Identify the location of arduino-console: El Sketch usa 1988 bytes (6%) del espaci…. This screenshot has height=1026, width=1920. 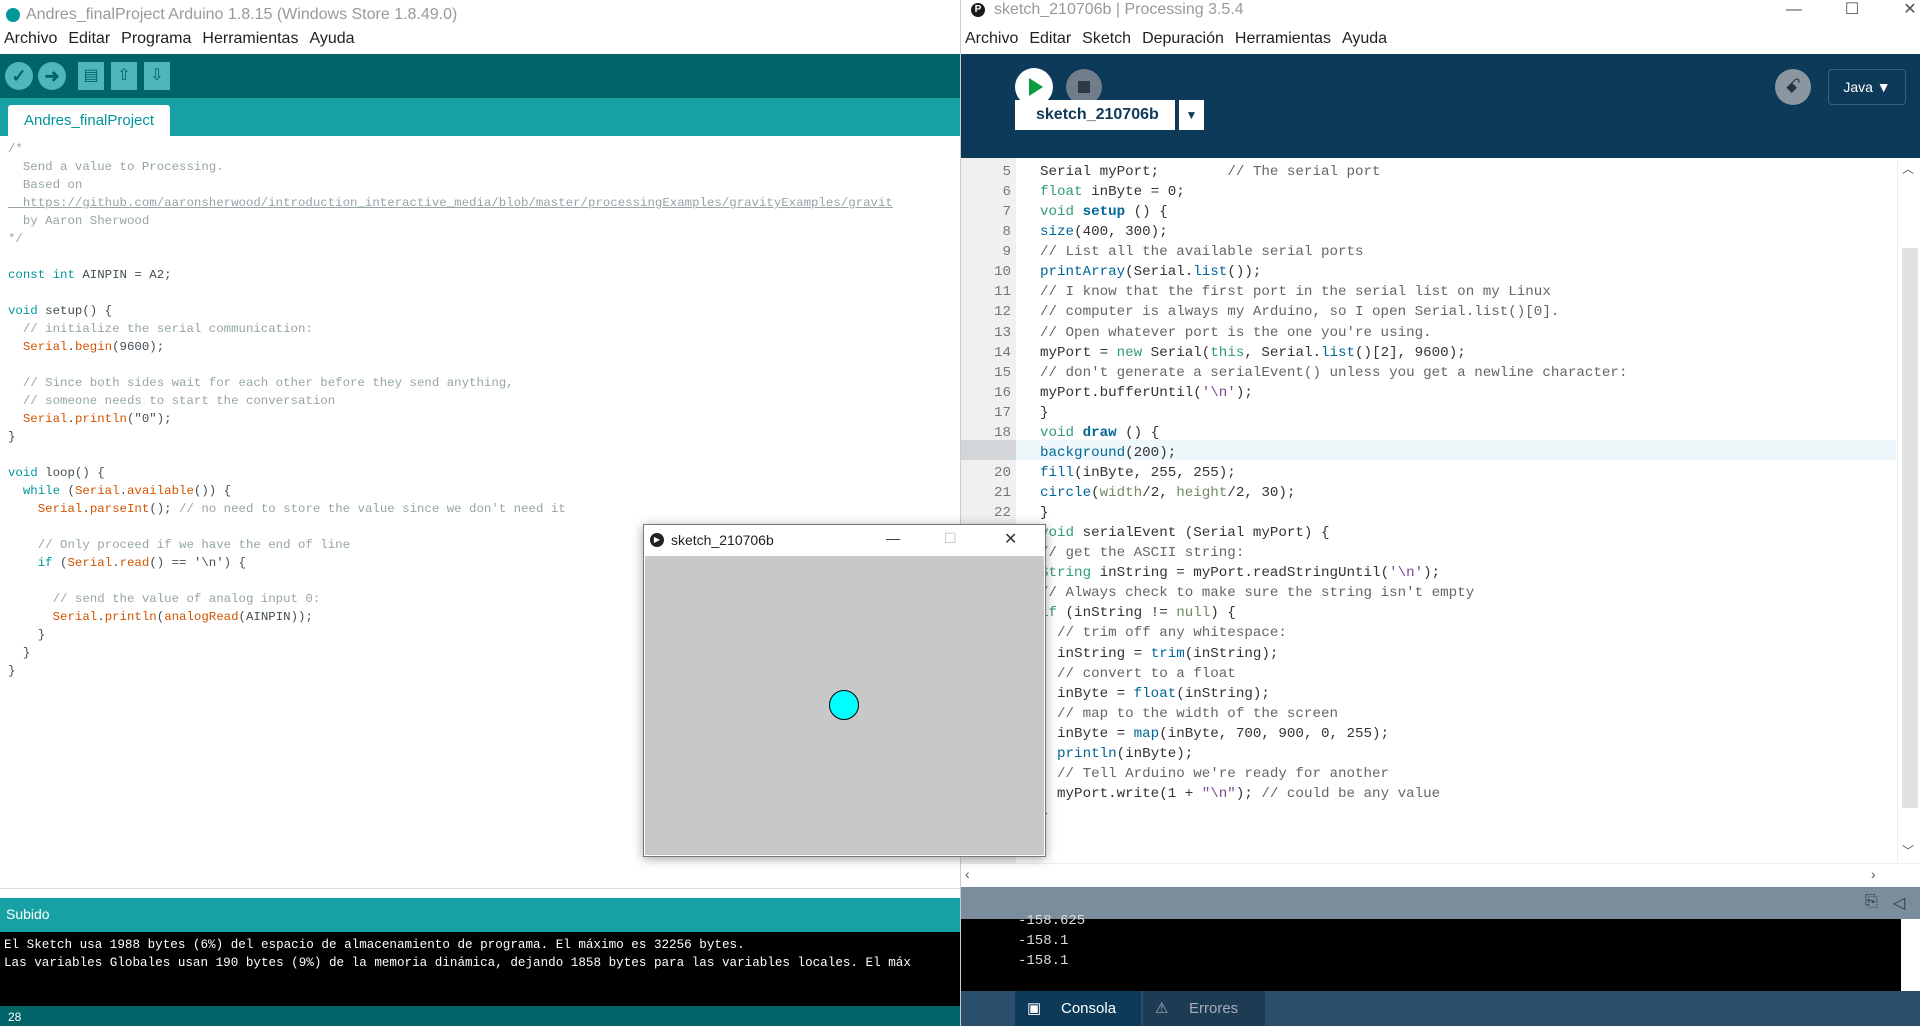
(480, 969).